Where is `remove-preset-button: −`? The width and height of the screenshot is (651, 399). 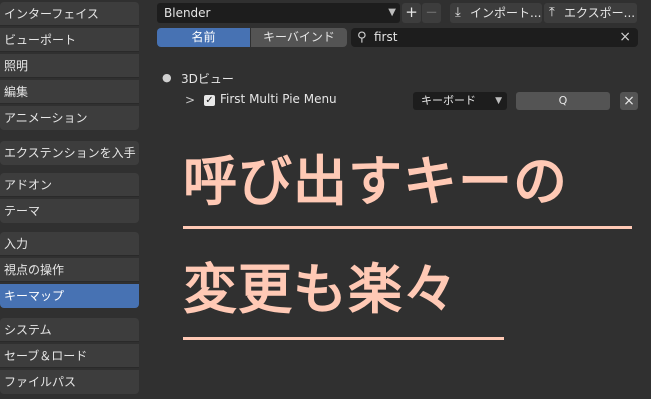 remove-preset-button: − is located at coordinates (431, 13).